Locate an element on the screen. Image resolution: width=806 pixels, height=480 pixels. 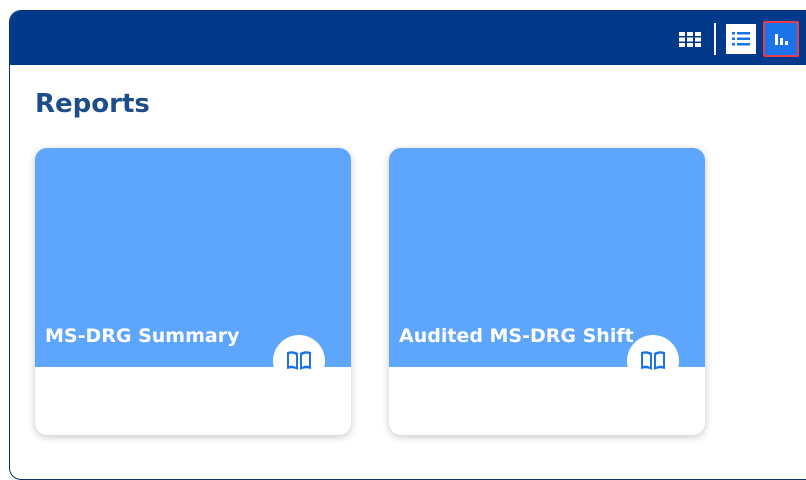
chart-view-button is located at coordinates (781, 39).